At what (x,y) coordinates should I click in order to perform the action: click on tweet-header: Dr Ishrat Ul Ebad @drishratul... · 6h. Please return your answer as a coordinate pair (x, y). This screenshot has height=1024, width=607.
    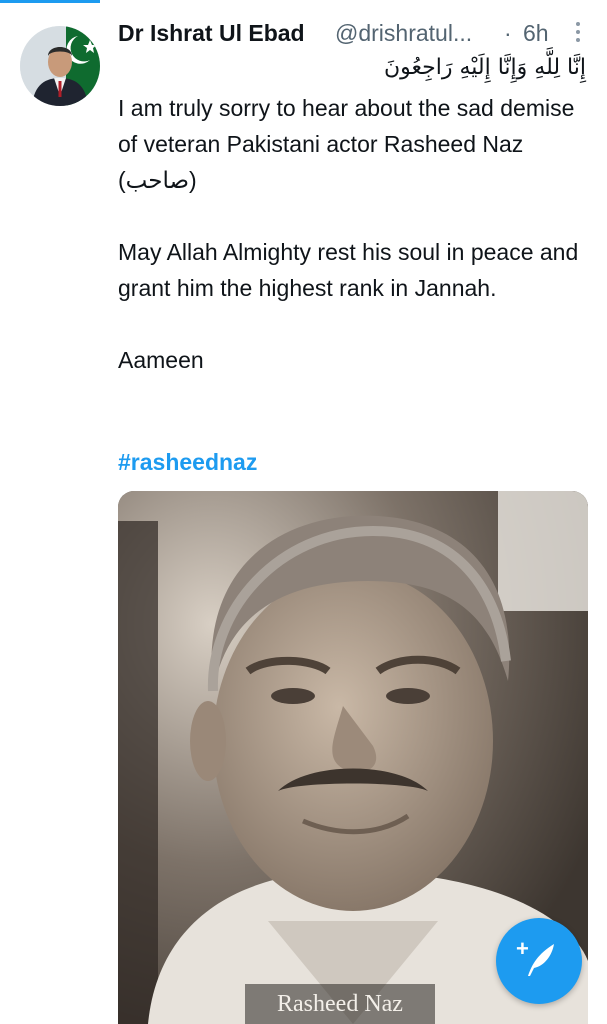
    Looking at the image, I should click on (358, 35).